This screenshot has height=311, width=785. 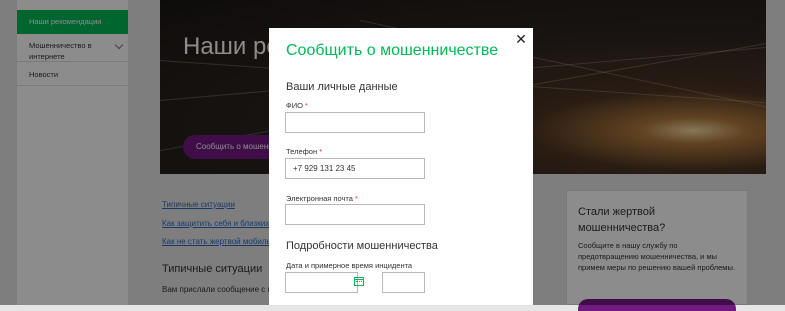 I want to click on email-field, so click(x=355, y=214).